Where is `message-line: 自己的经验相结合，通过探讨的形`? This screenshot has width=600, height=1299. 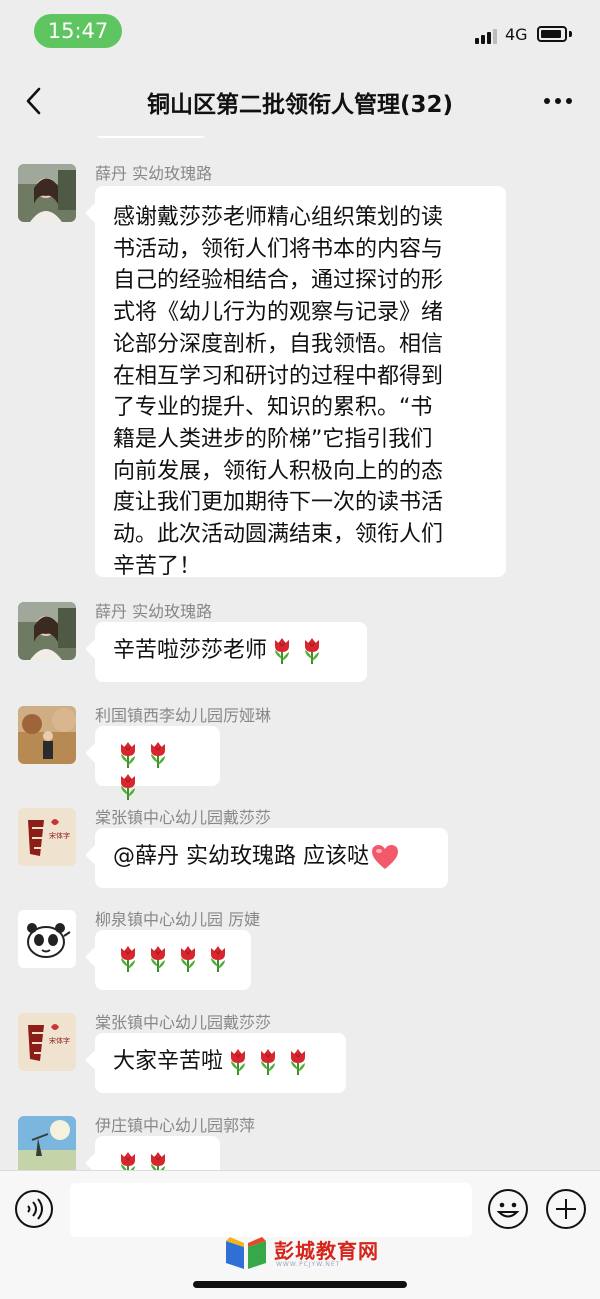
message-line: 自己的经验相结合，通过探讨的形 is located at coordinates (278, 281).